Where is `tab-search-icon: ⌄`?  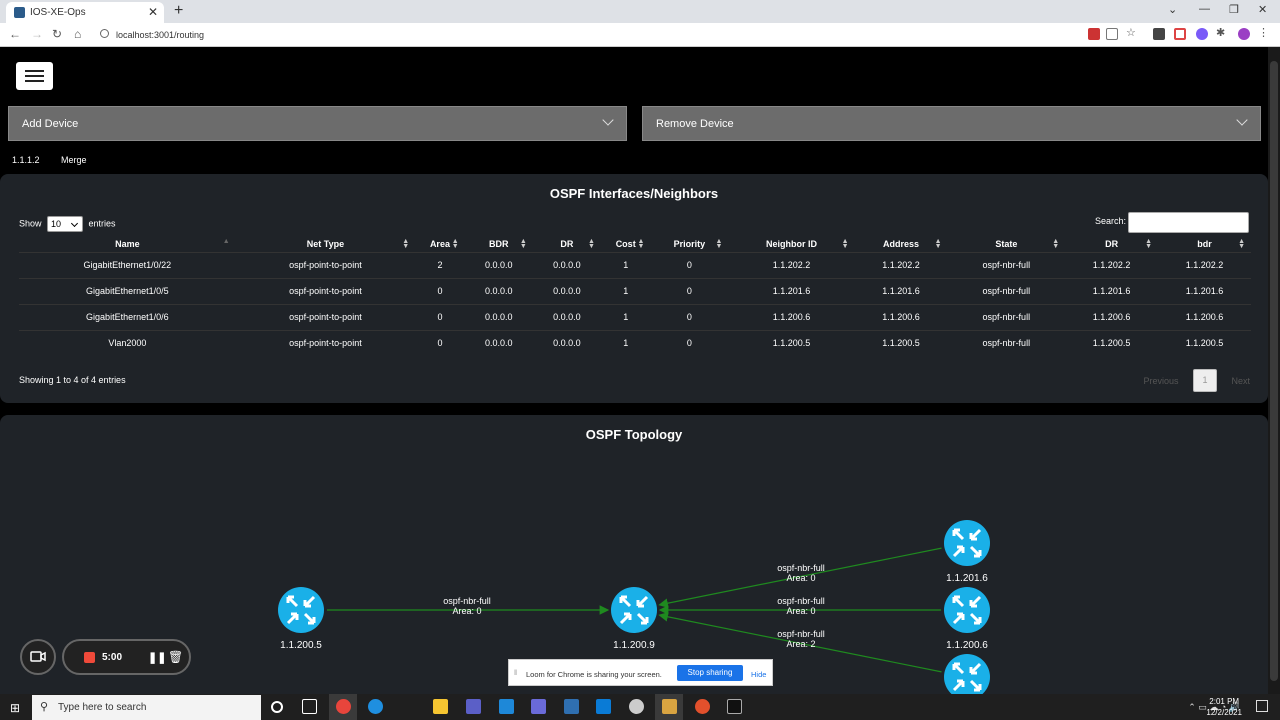 tab-search-icon: ⌄ is located at coordinates (1172, 9).